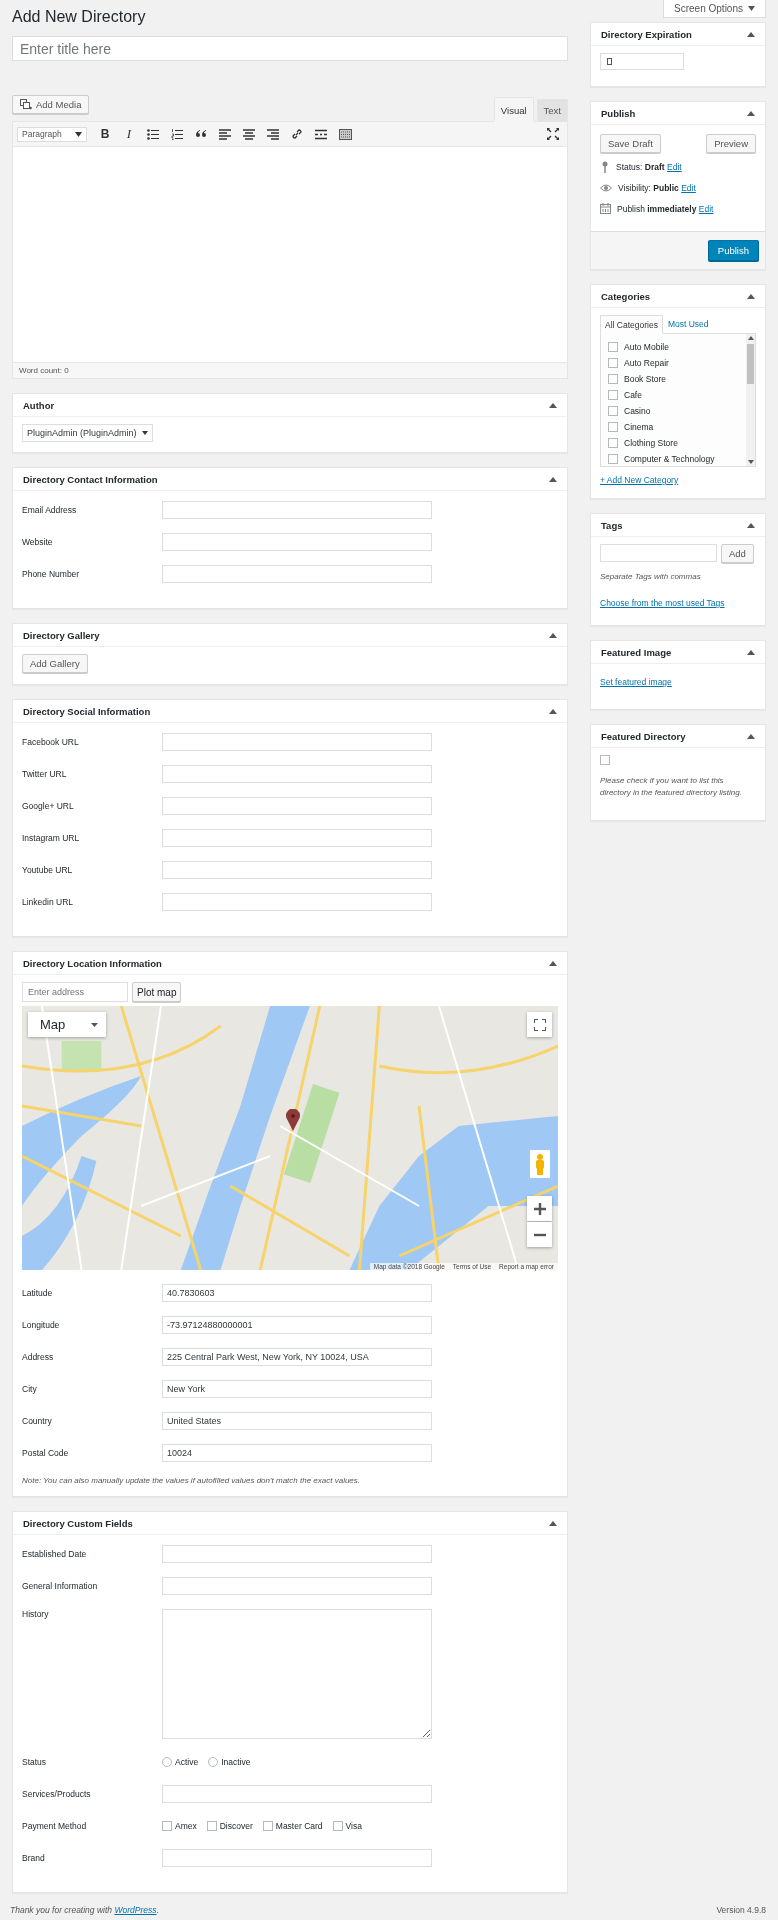 The height and width of the screenshot is (1920, 778). I want to click on map-type-dropdown: Map, so click(67, 1024).